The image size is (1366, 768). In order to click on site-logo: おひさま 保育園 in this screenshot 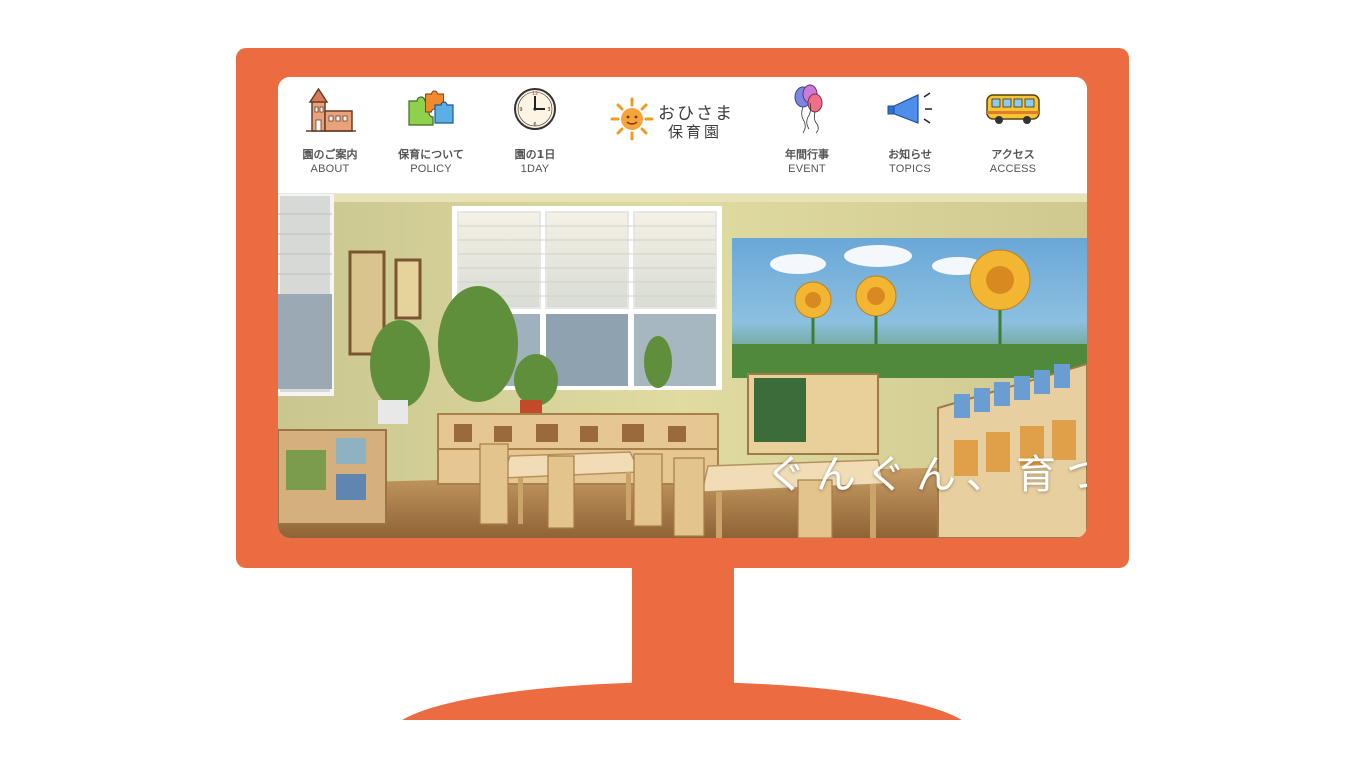, I will do `click(675, 120)`.